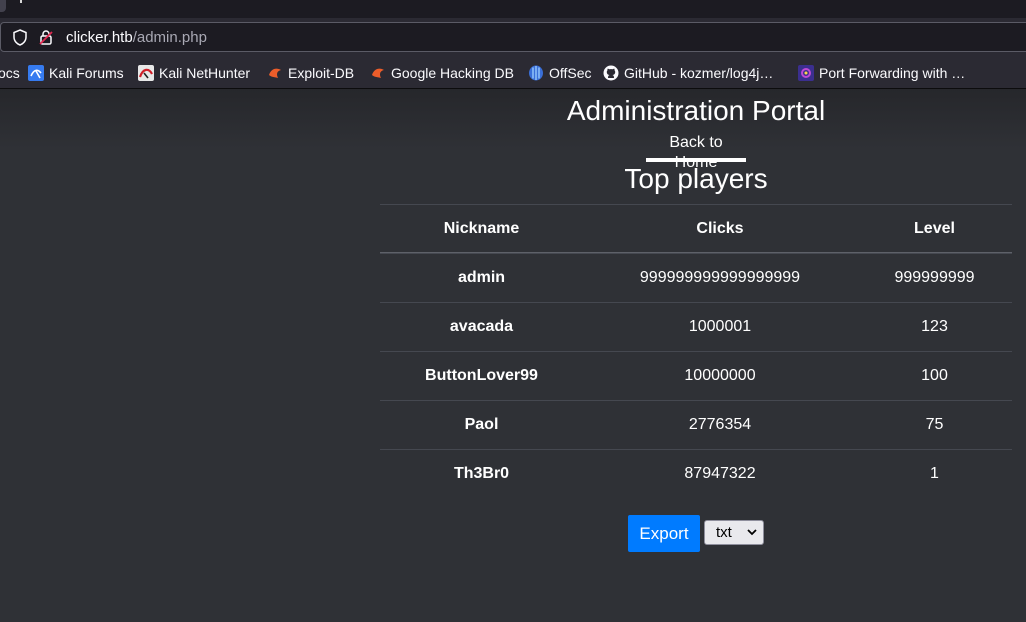 This screenshot has width=1026, height=622. I want to click on nickname-cell: Paol, so click(481, 424).